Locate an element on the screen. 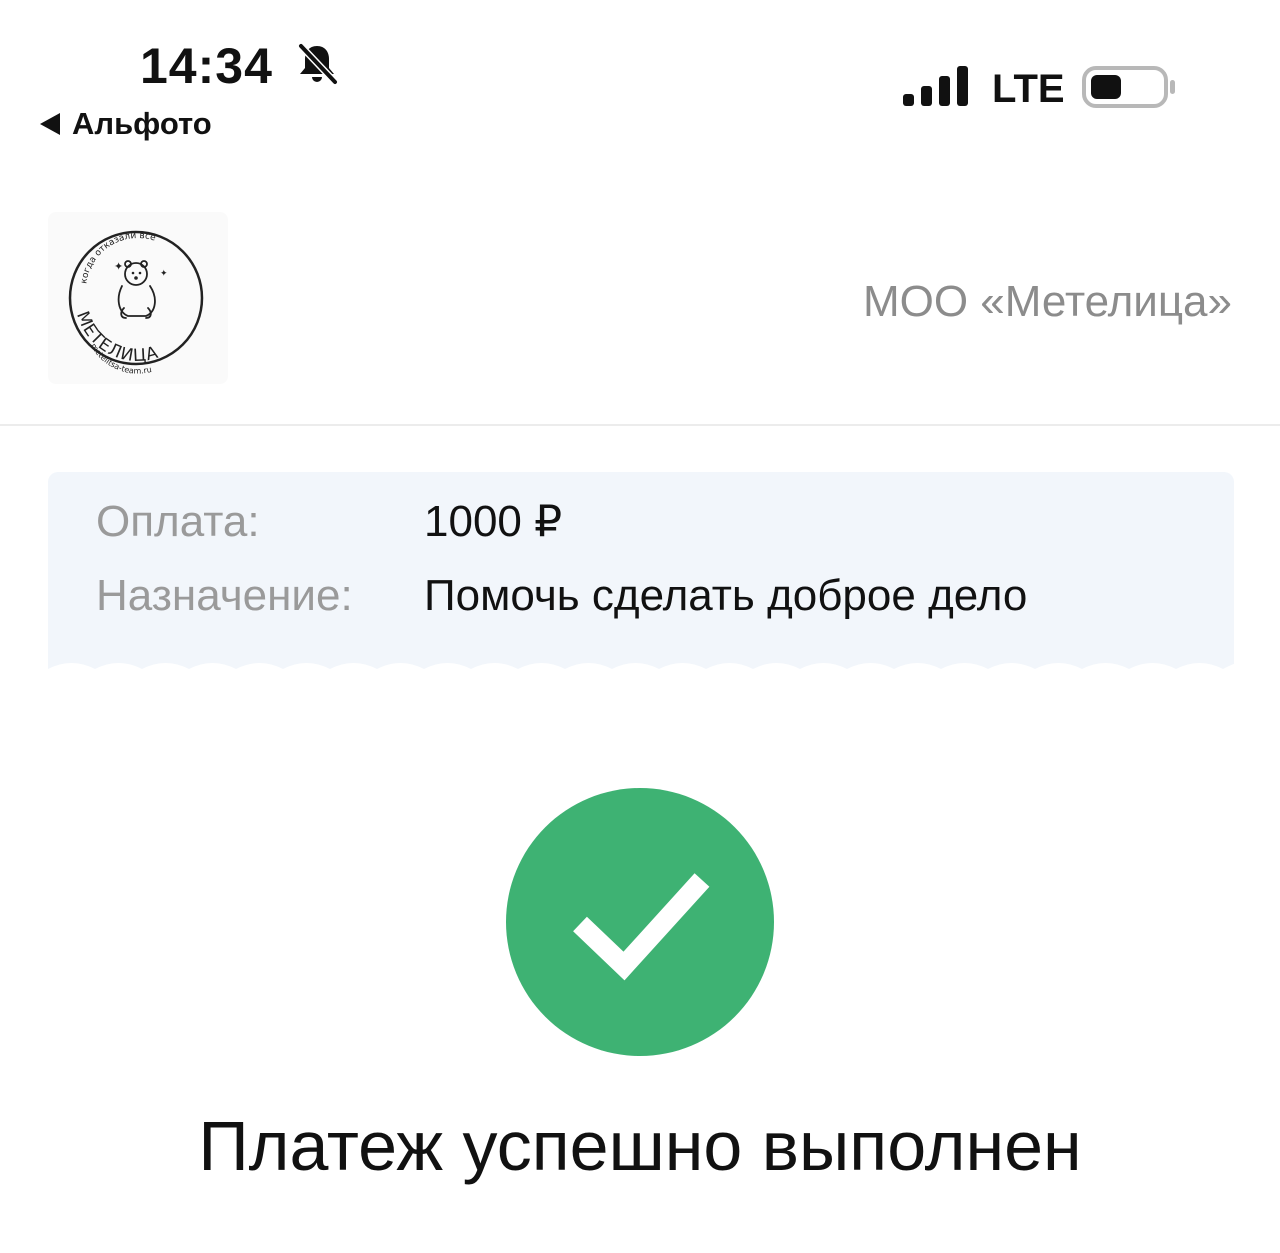 This screenshot has height=1253, width=1280. purpose-label: Назначение: is located at coordinates (224, 595).